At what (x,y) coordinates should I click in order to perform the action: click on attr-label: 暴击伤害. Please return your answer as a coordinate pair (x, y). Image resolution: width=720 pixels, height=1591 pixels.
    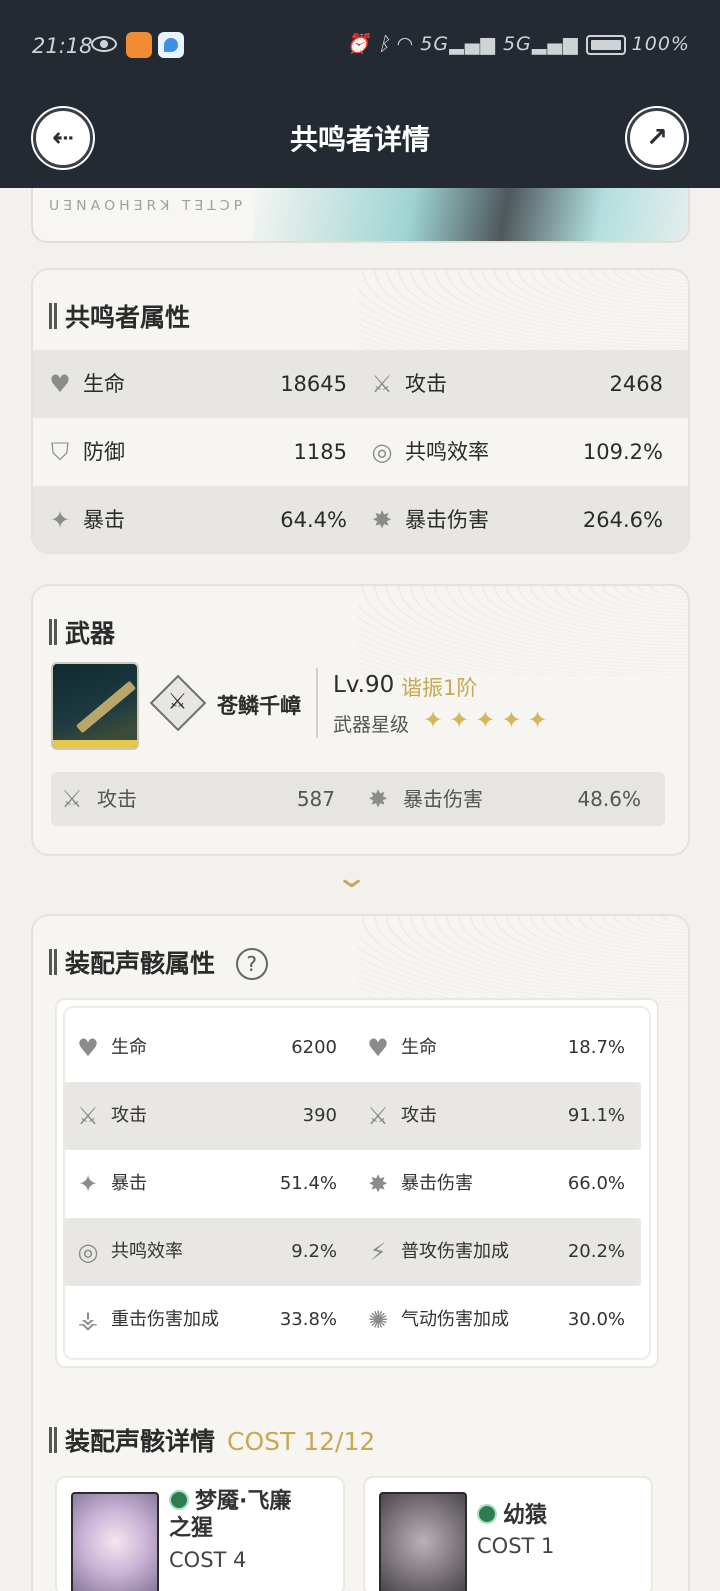
    Looking at the image, I should click on (447, 520).